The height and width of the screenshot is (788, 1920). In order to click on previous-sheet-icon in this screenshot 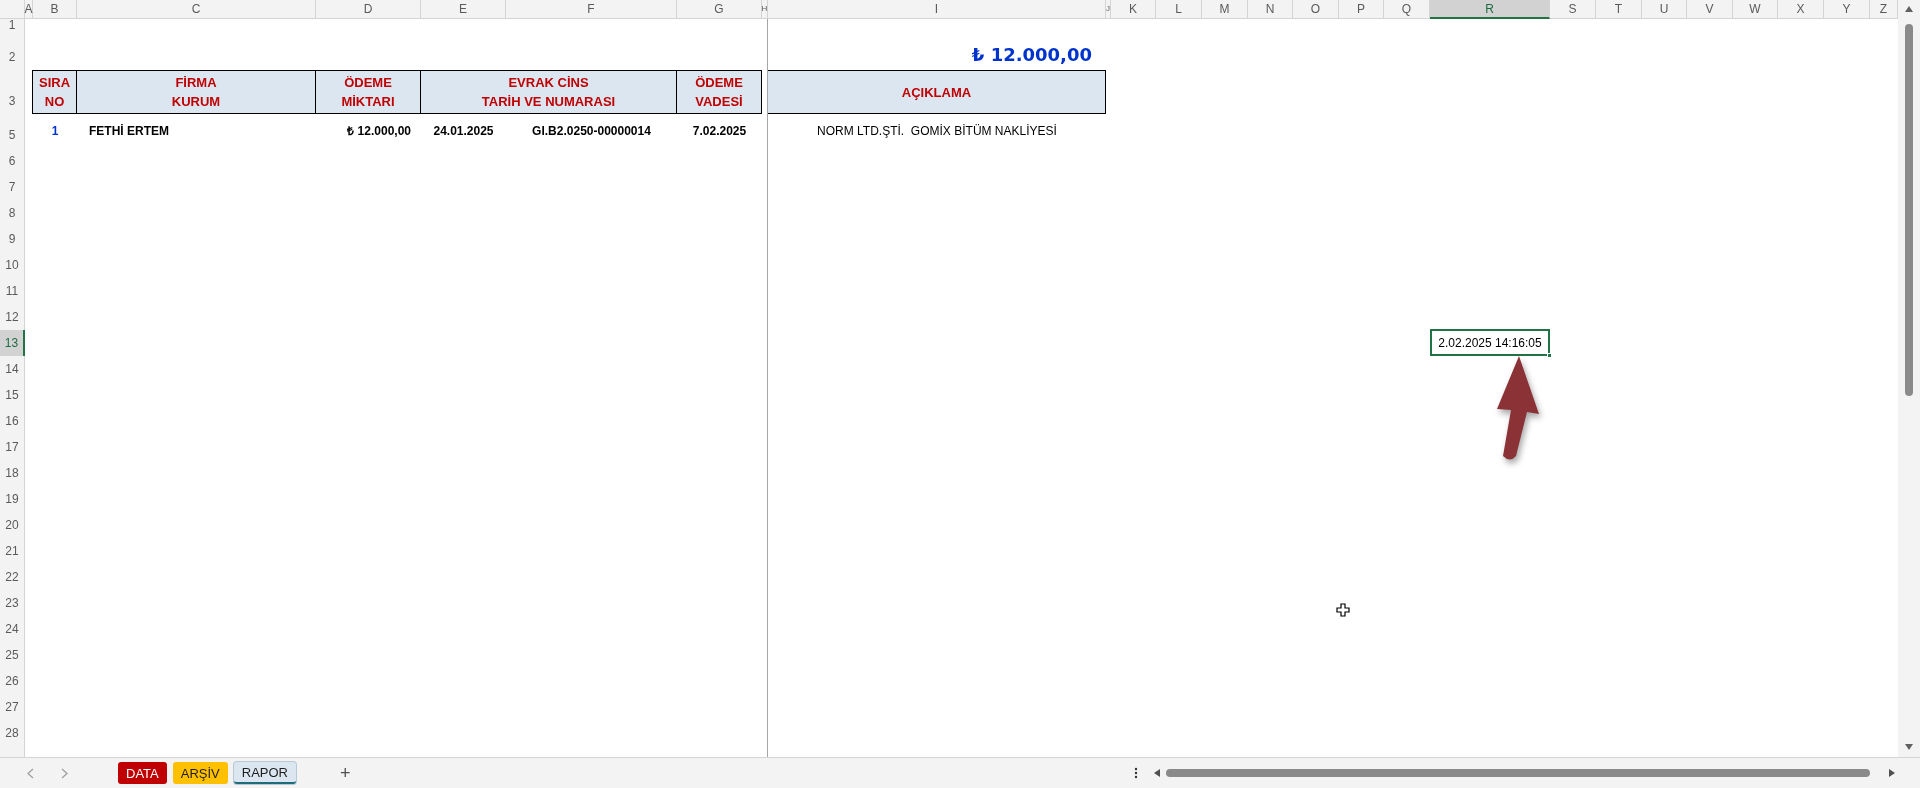, I will do `click(30, 773)`.